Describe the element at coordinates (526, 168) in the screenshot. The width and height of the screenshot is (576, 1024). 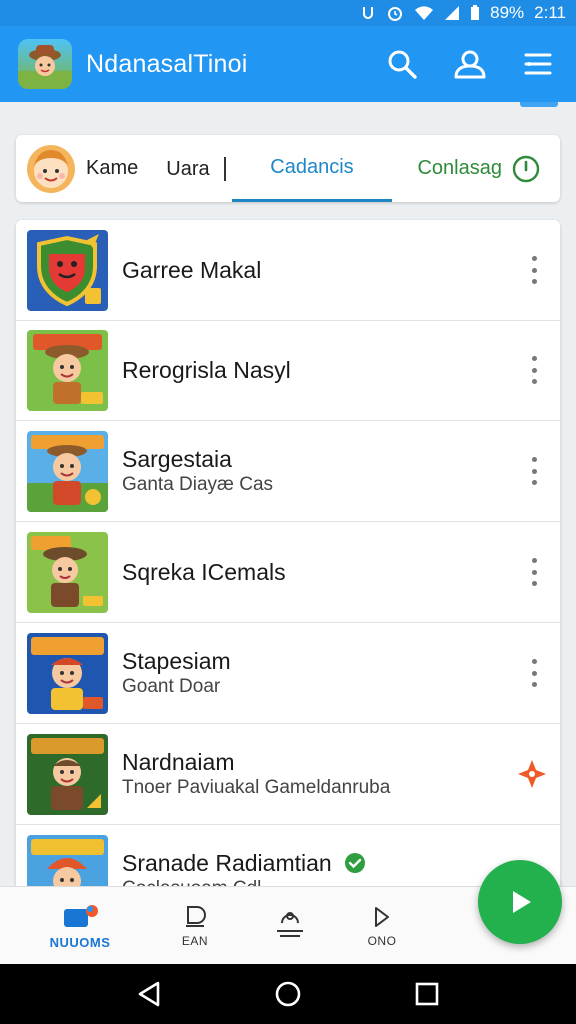
I see `clock-check-icon` at that location.